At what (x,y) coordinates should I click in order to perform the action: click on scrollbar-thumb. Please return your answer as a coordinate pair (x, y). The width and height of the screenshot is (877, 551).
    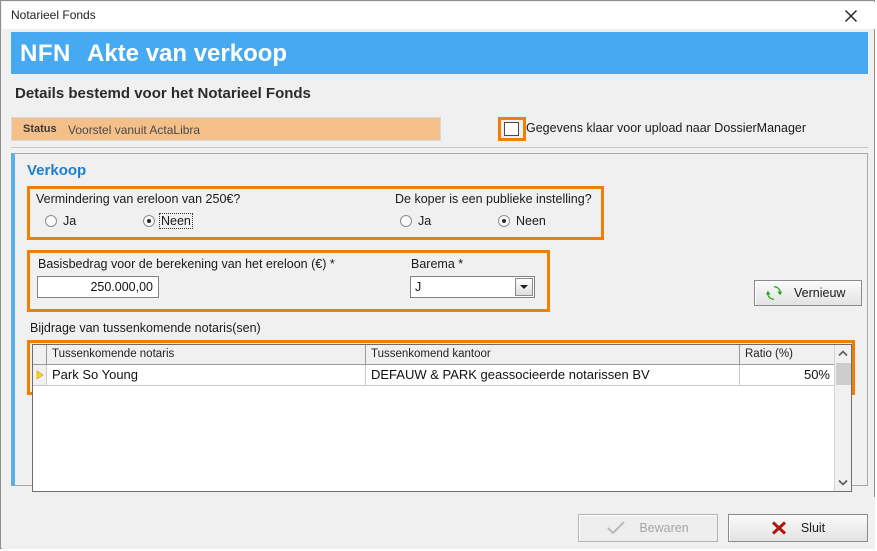
    Looking at the image, I should click on (843, 374).